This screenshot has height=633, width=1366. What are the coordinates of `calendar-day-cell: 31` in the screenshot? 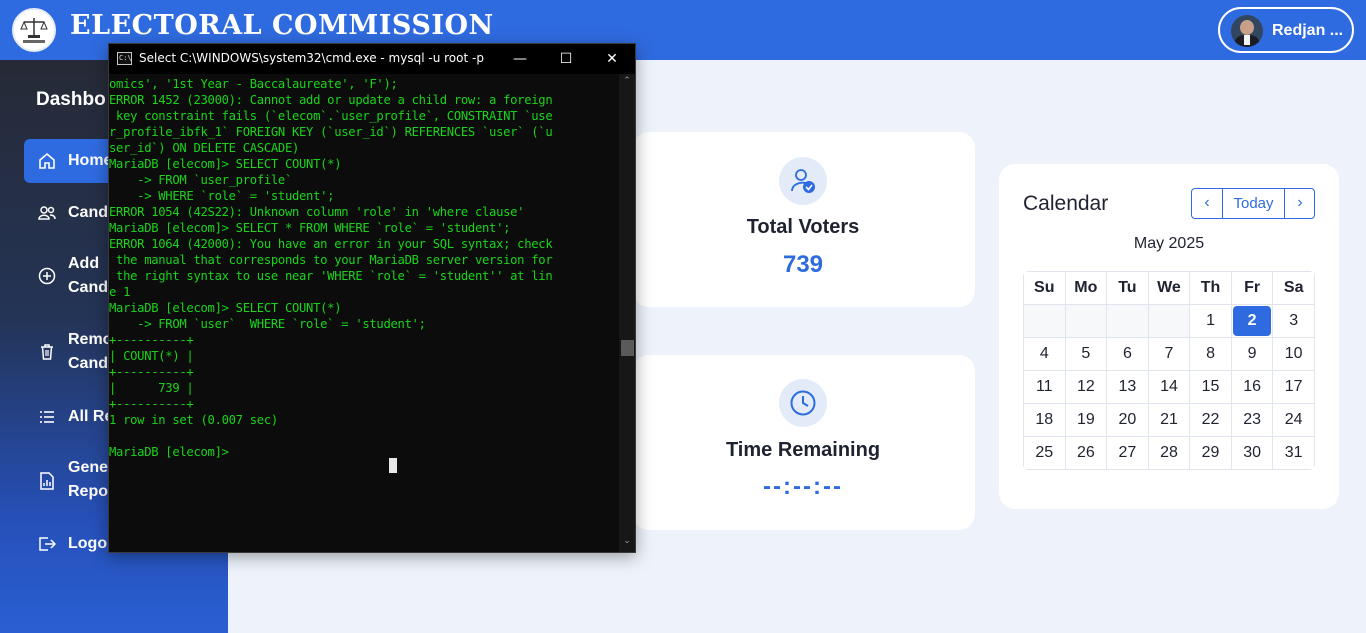 It's located at (1293, 453).